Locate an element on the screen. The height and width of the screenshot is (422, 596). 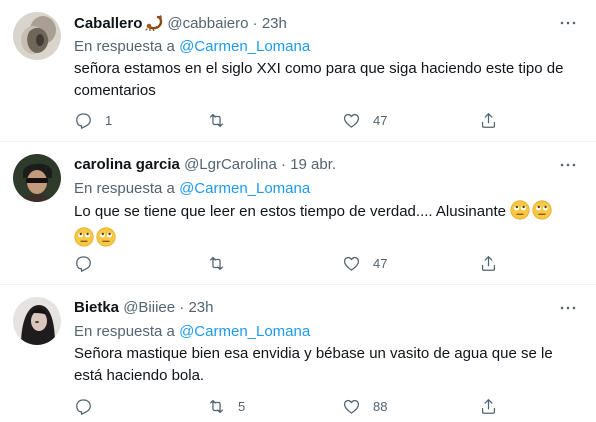
display-name: carolina garcia is located at coordinates (127, 164).